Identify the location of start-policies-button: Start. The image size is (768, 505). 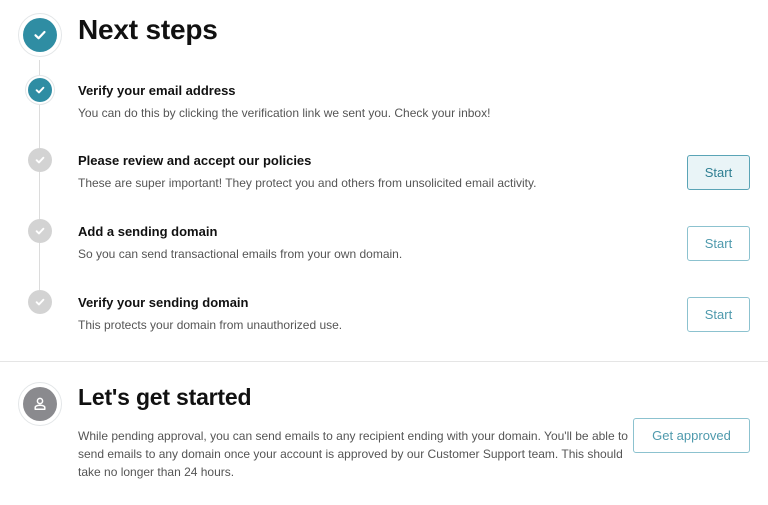
(718, 172).